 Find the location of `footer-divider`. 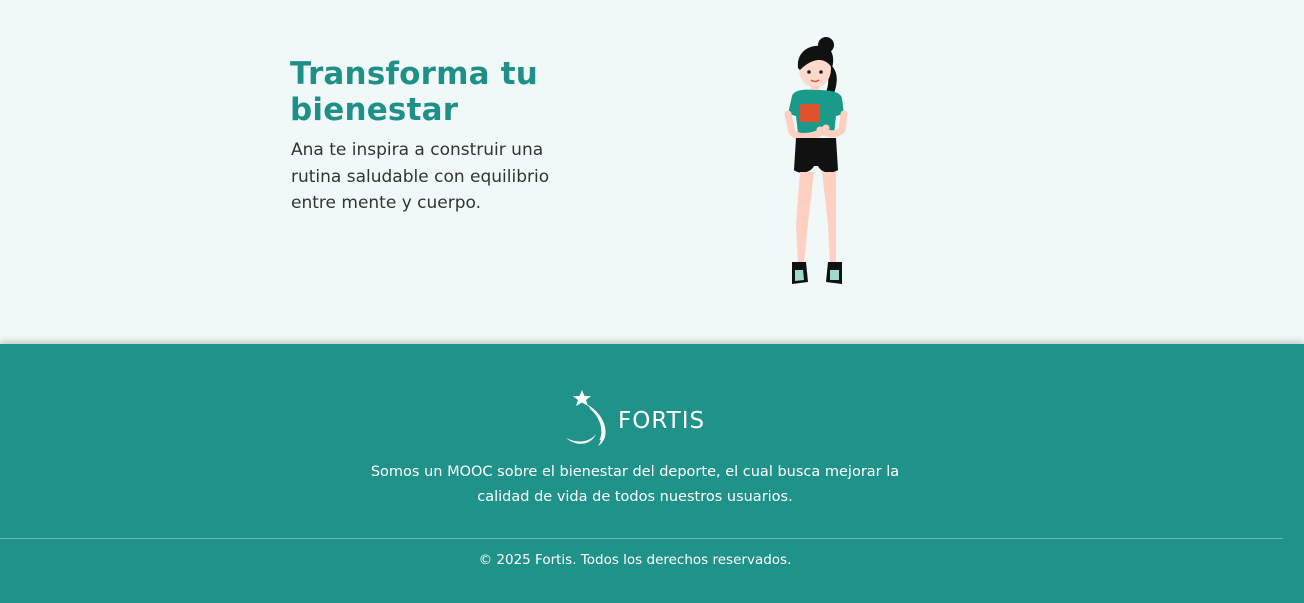

footer-divider is located at coordinates (641, 538).